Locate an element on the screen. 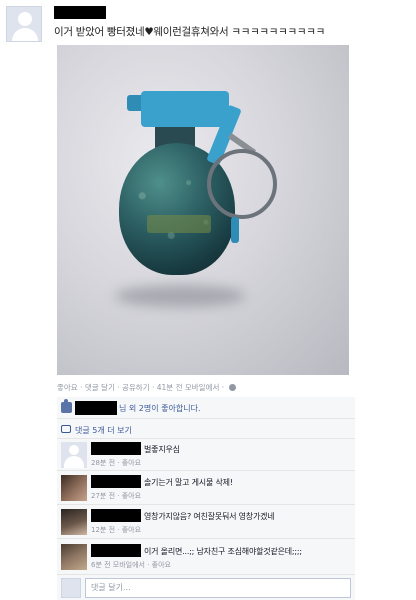 The width and height of the screenshot is (416, 600). comment-item: 벌좋지우심 28분 전 · 좋아요 is located at coordinates (206, 455).